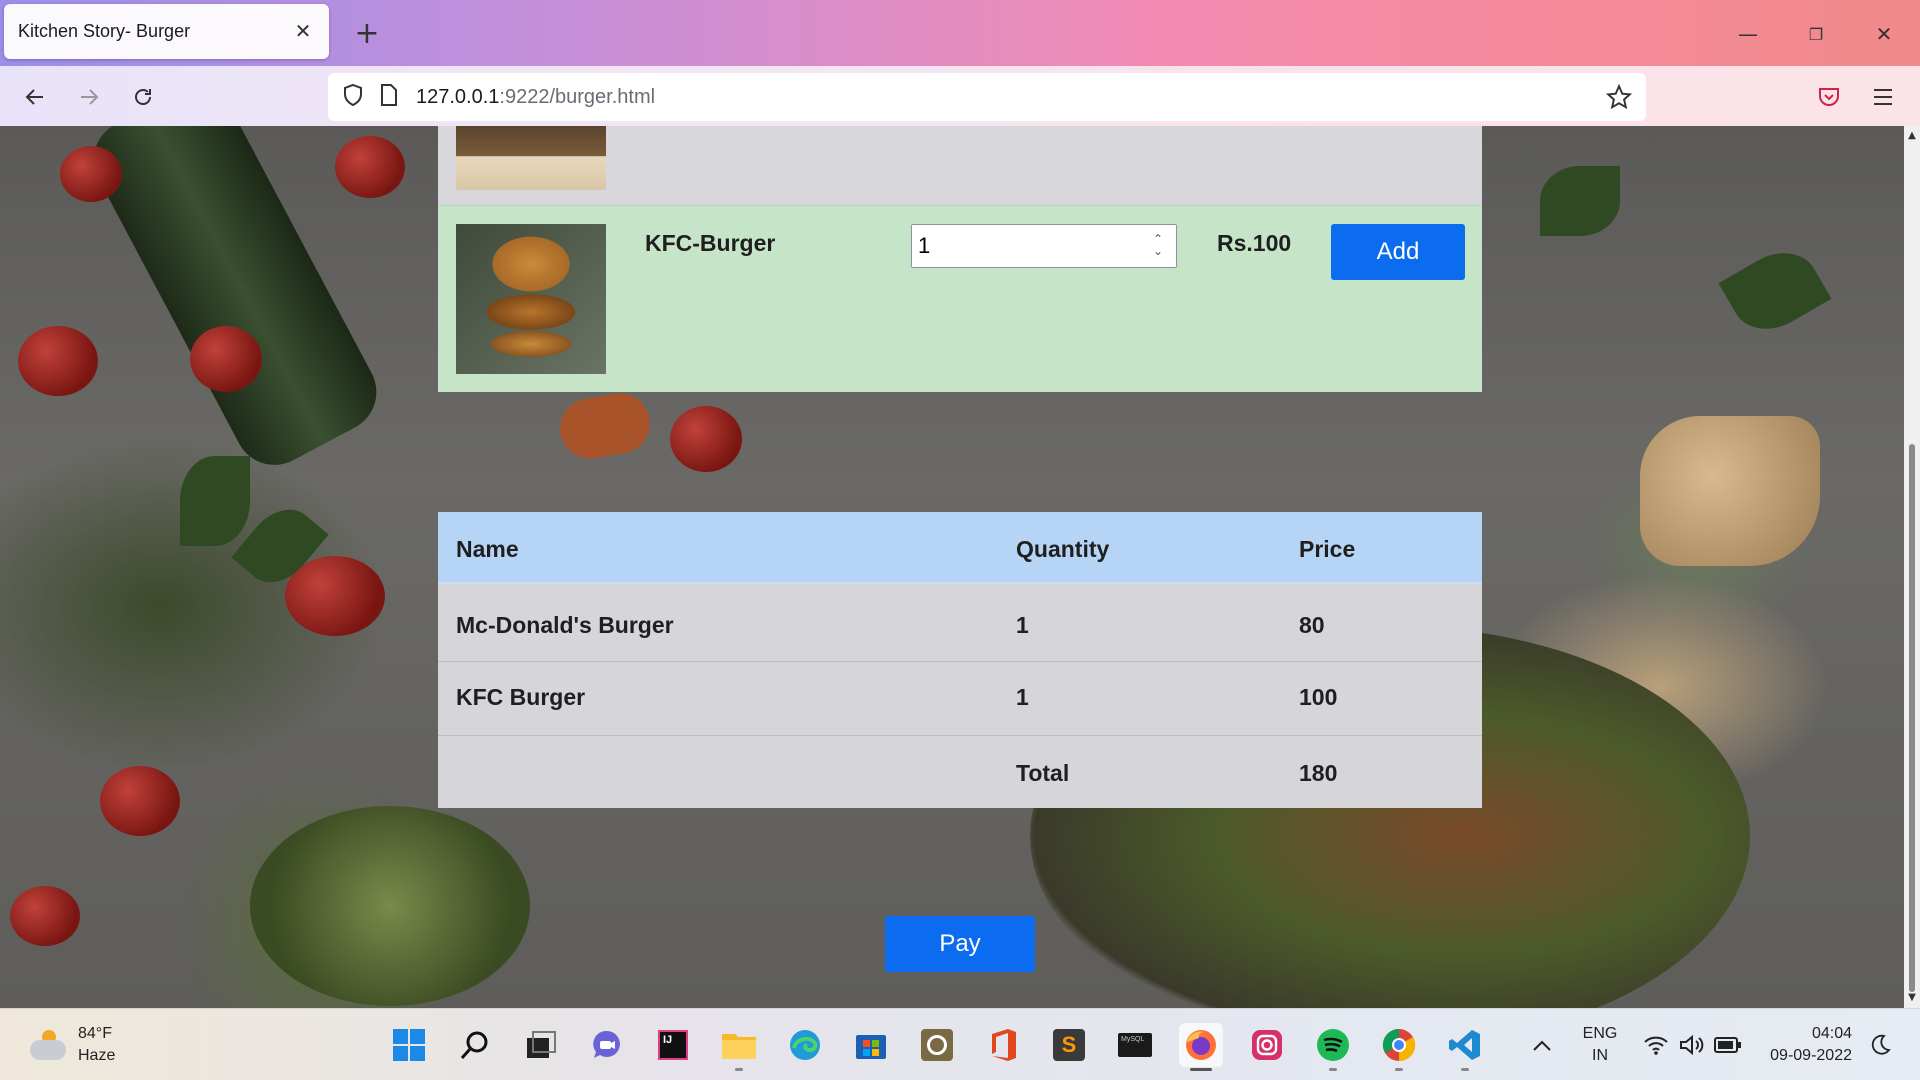 The width and height of the screenshot is (1920, 1080). I want to click on instagram-icon, so click(1267, 1045).